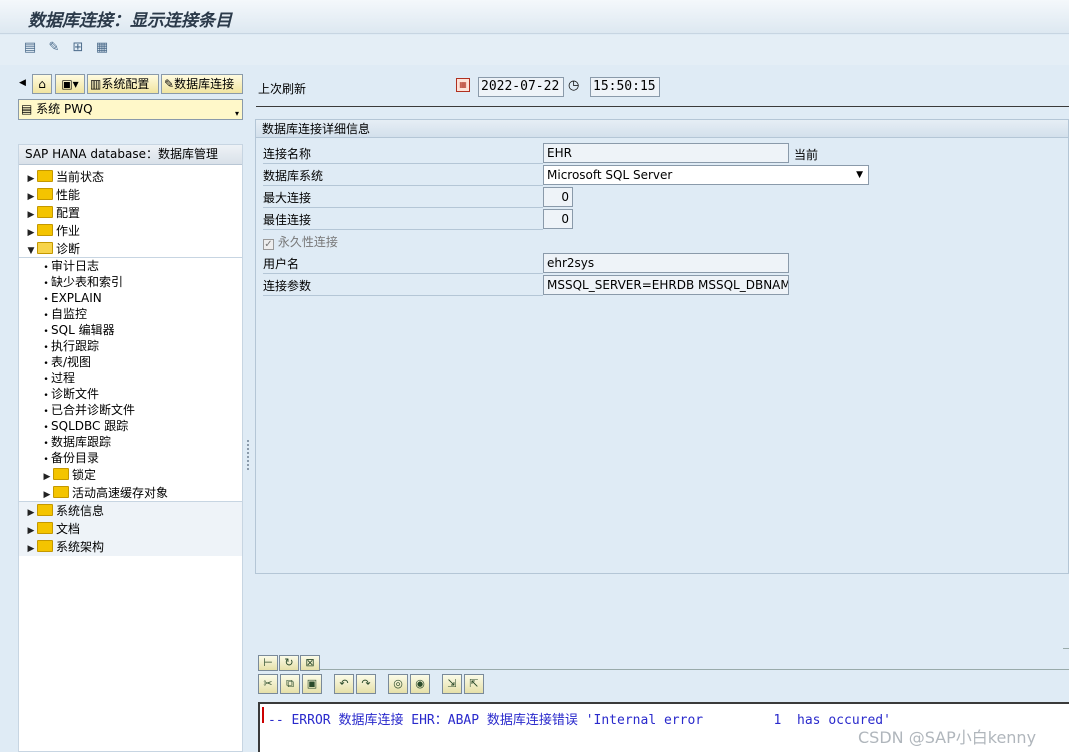 This screenshot has width=1069, height=752. I want to click on home-icon: ⌂, so click(42, 84).